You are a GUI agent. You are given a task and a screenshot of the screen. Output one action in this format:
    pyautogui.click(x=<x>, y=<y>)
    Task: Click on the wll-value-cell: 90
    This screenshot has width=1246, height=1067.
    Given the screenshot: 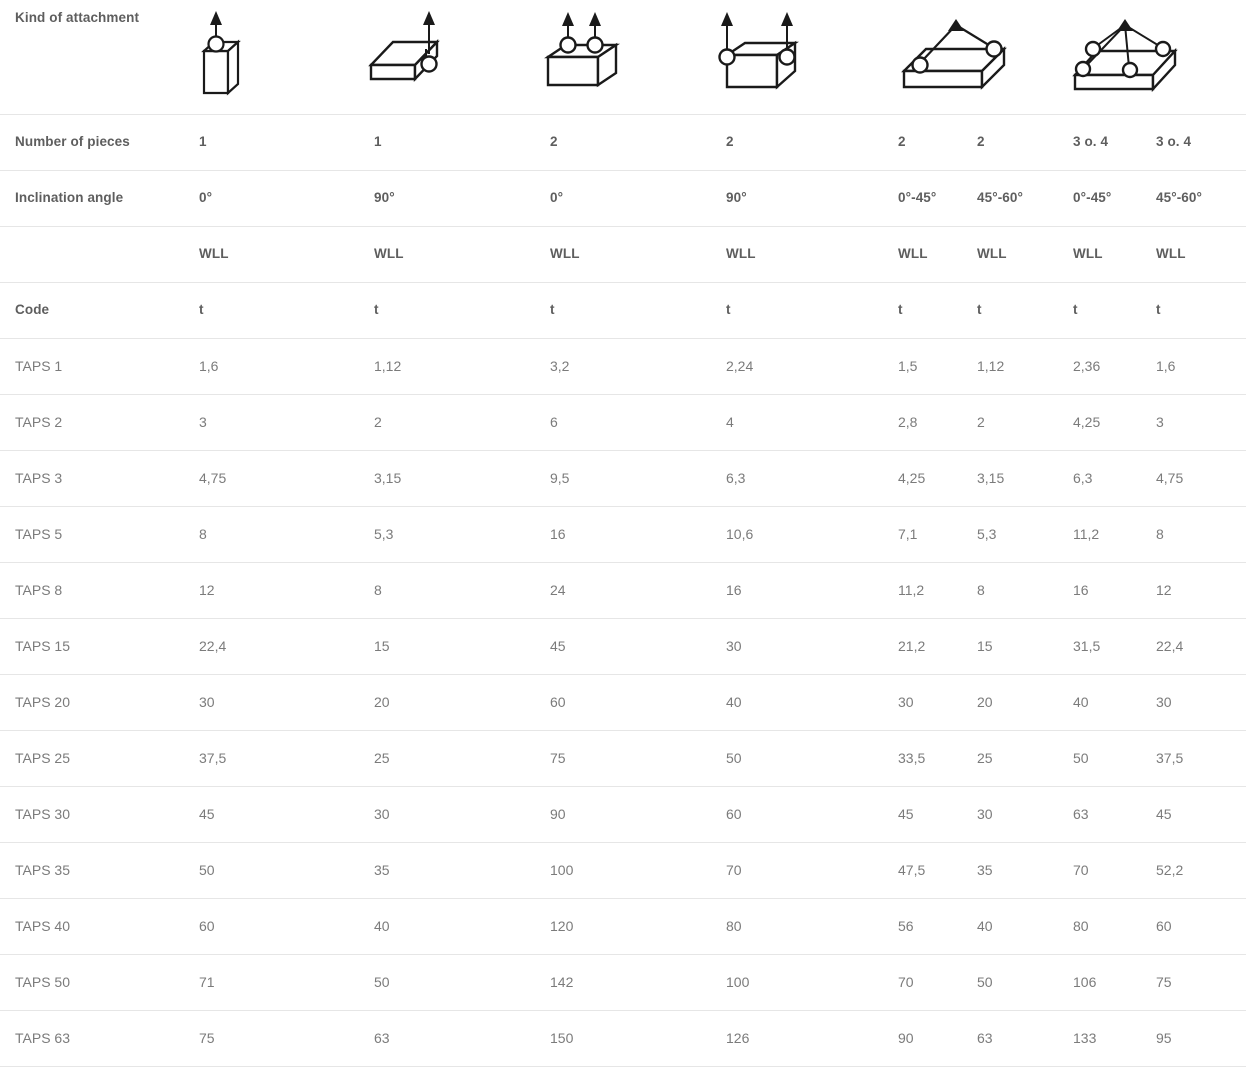 What is the action you would take?
    pyautogui.click(x=623, y=814)
    